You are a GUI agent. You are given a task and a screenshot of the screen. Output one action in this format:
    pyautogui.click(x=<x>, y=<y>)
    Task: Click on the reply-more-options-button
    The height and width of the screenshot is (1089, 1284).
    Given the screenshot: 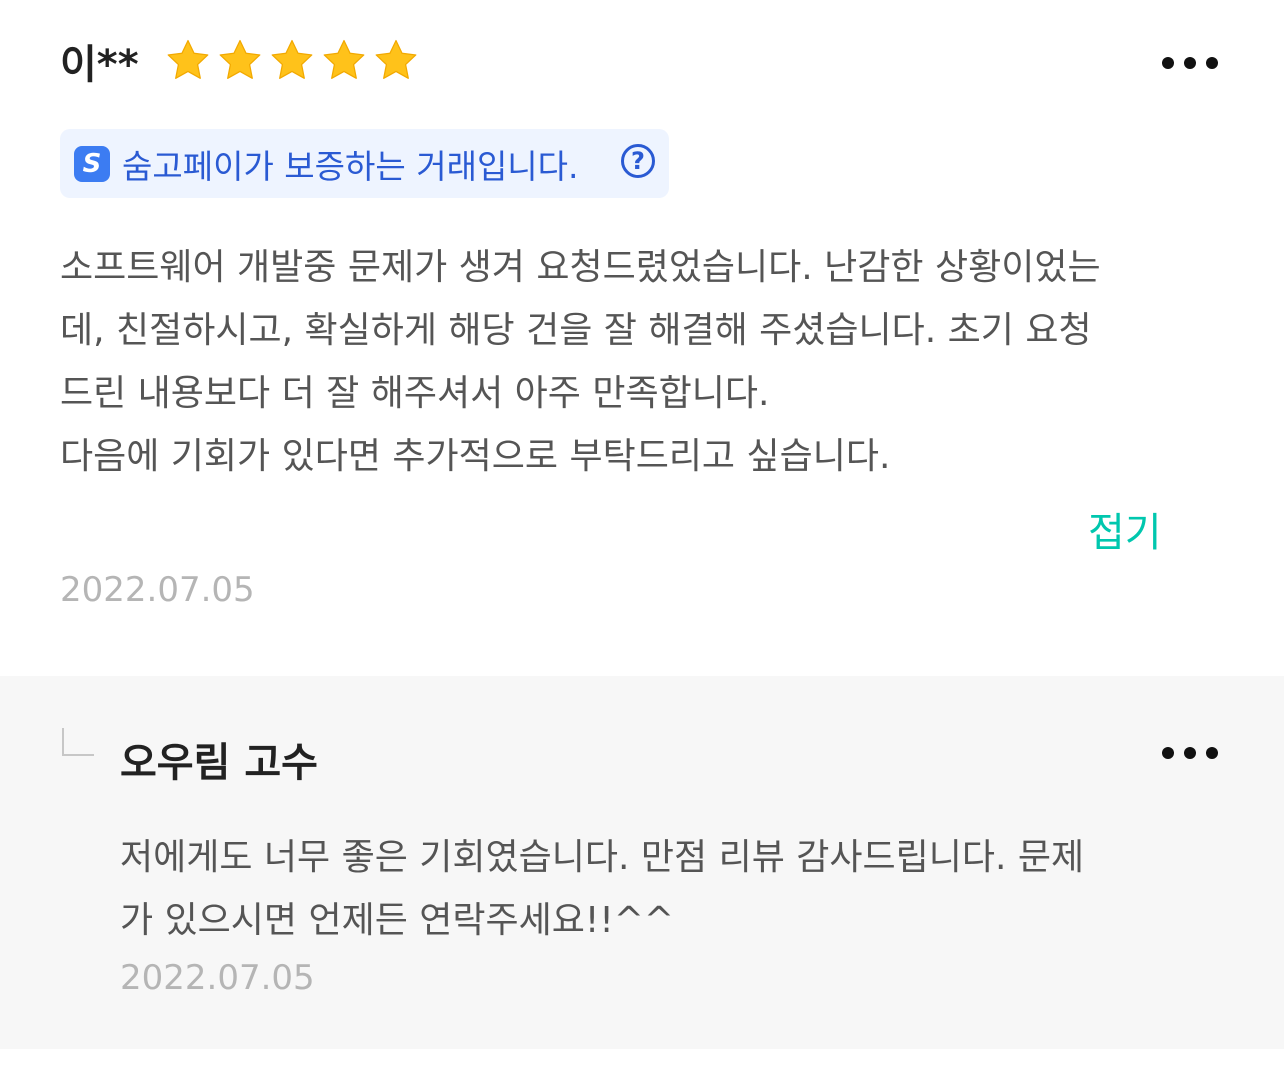 What is the action you would take?
    pyautogui.click(x=1190, y=753)
    